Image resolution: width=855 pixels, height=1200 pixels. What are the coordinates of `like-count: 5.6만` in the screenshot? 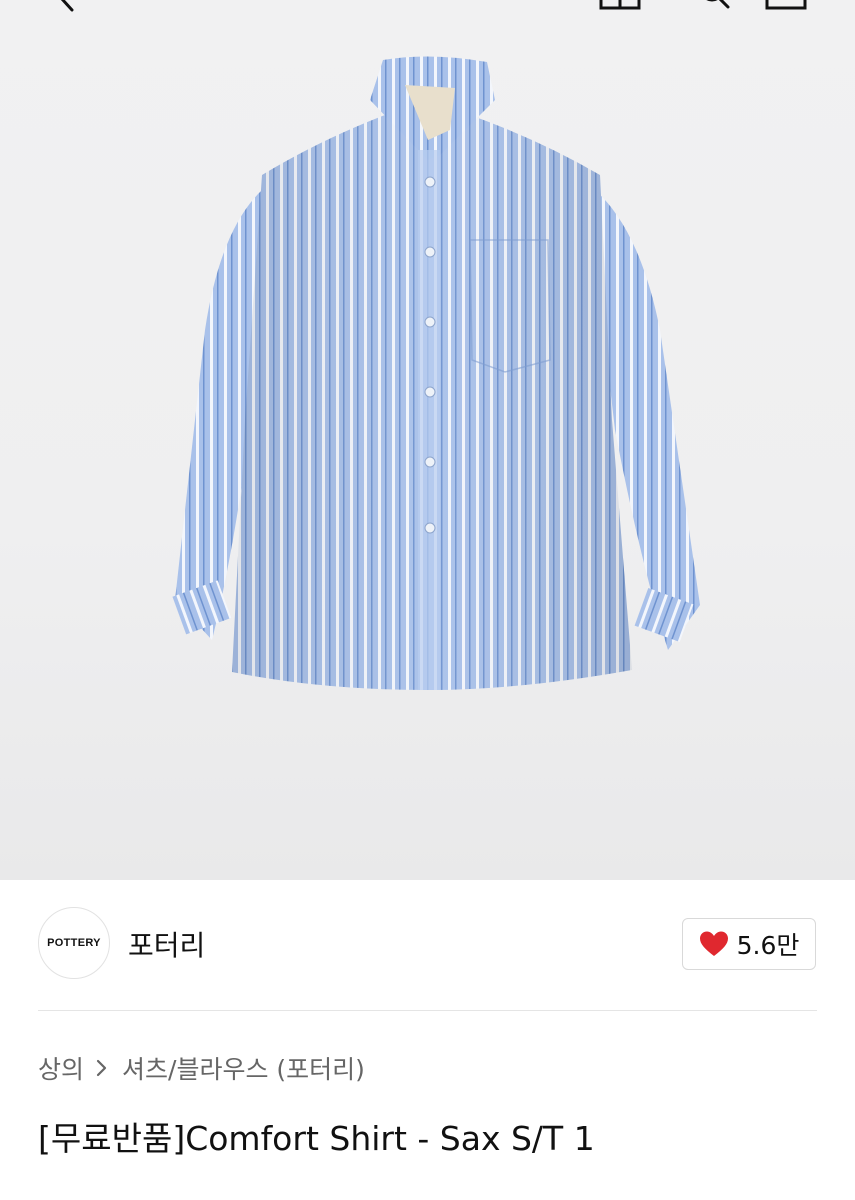 It's located at (768, 945).